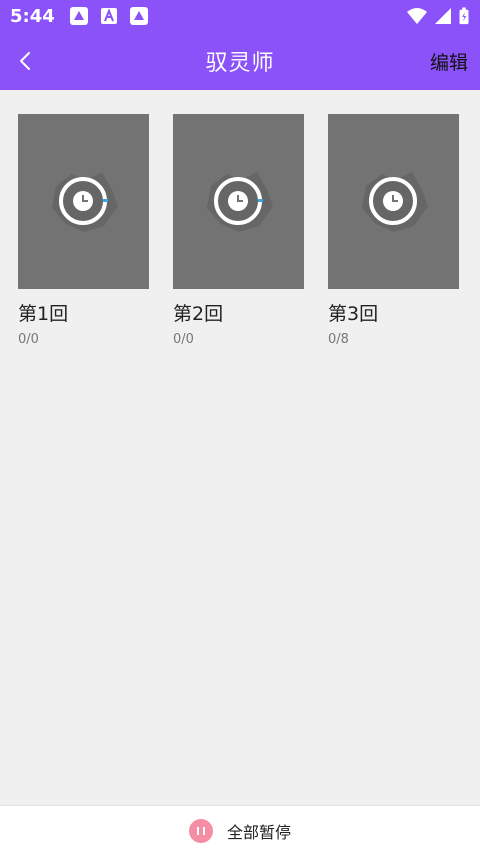 This screenshot has width=480, height=855. I want to click on episode-card-1: 第1回 0/0, so click(83, 230).